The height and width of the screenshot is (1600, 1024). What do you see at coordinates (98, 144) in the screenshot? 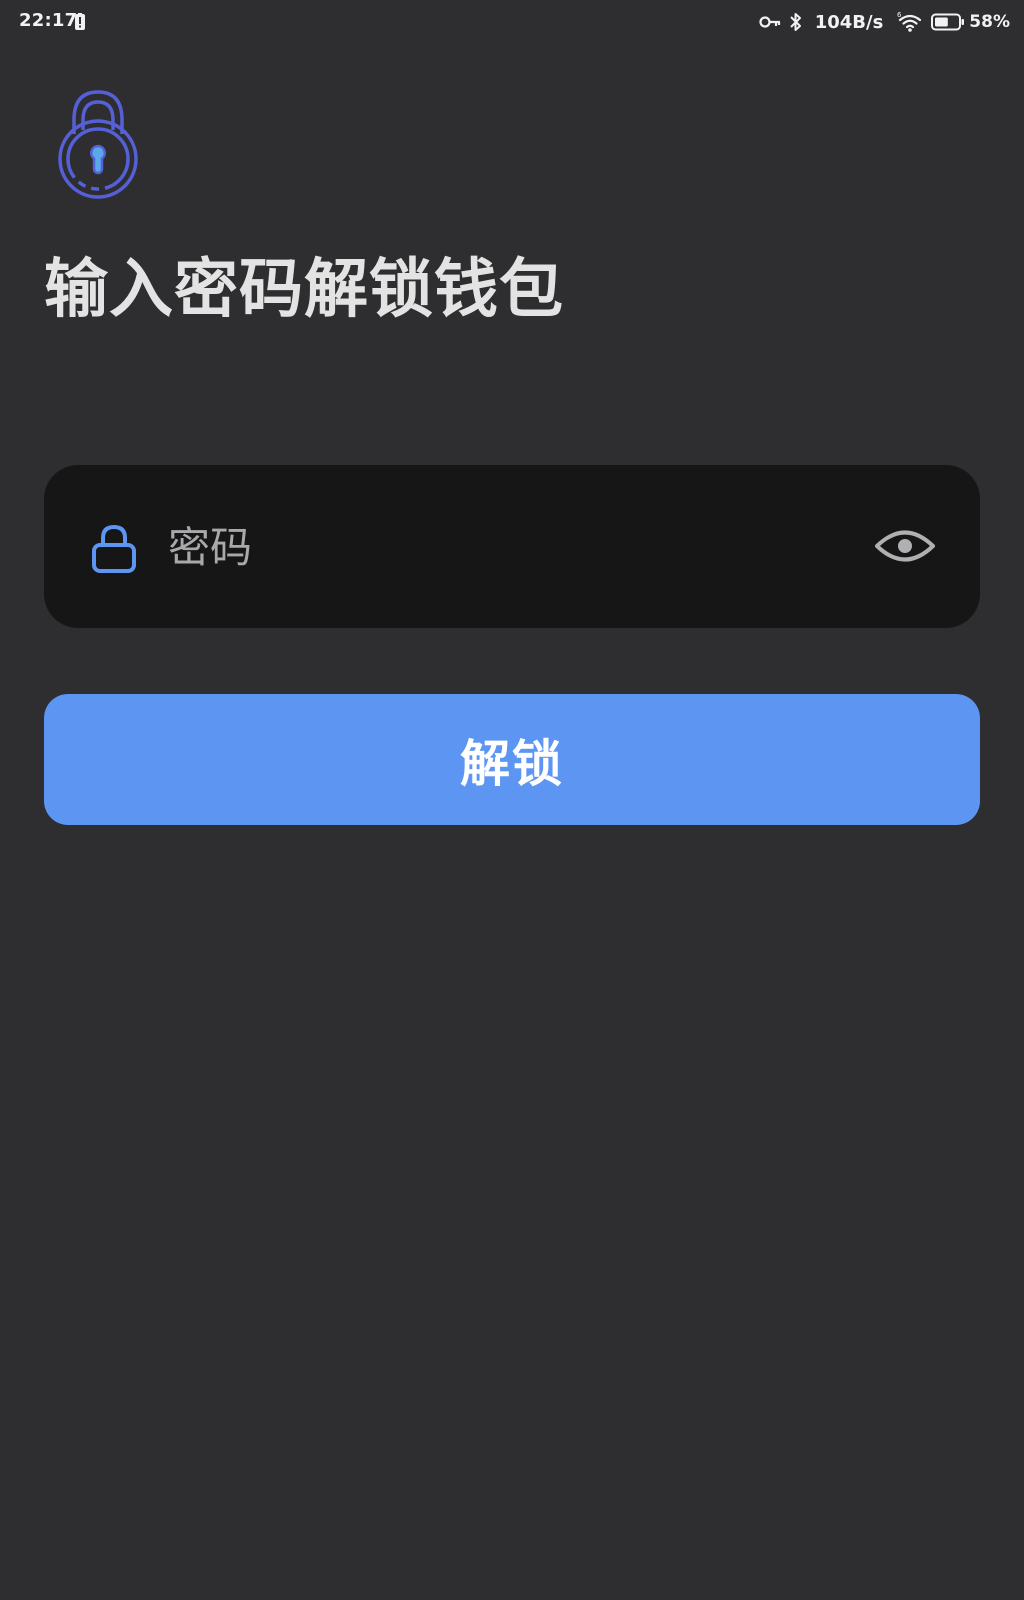
I see `padlock-icon` at bounding box center [98, 144].